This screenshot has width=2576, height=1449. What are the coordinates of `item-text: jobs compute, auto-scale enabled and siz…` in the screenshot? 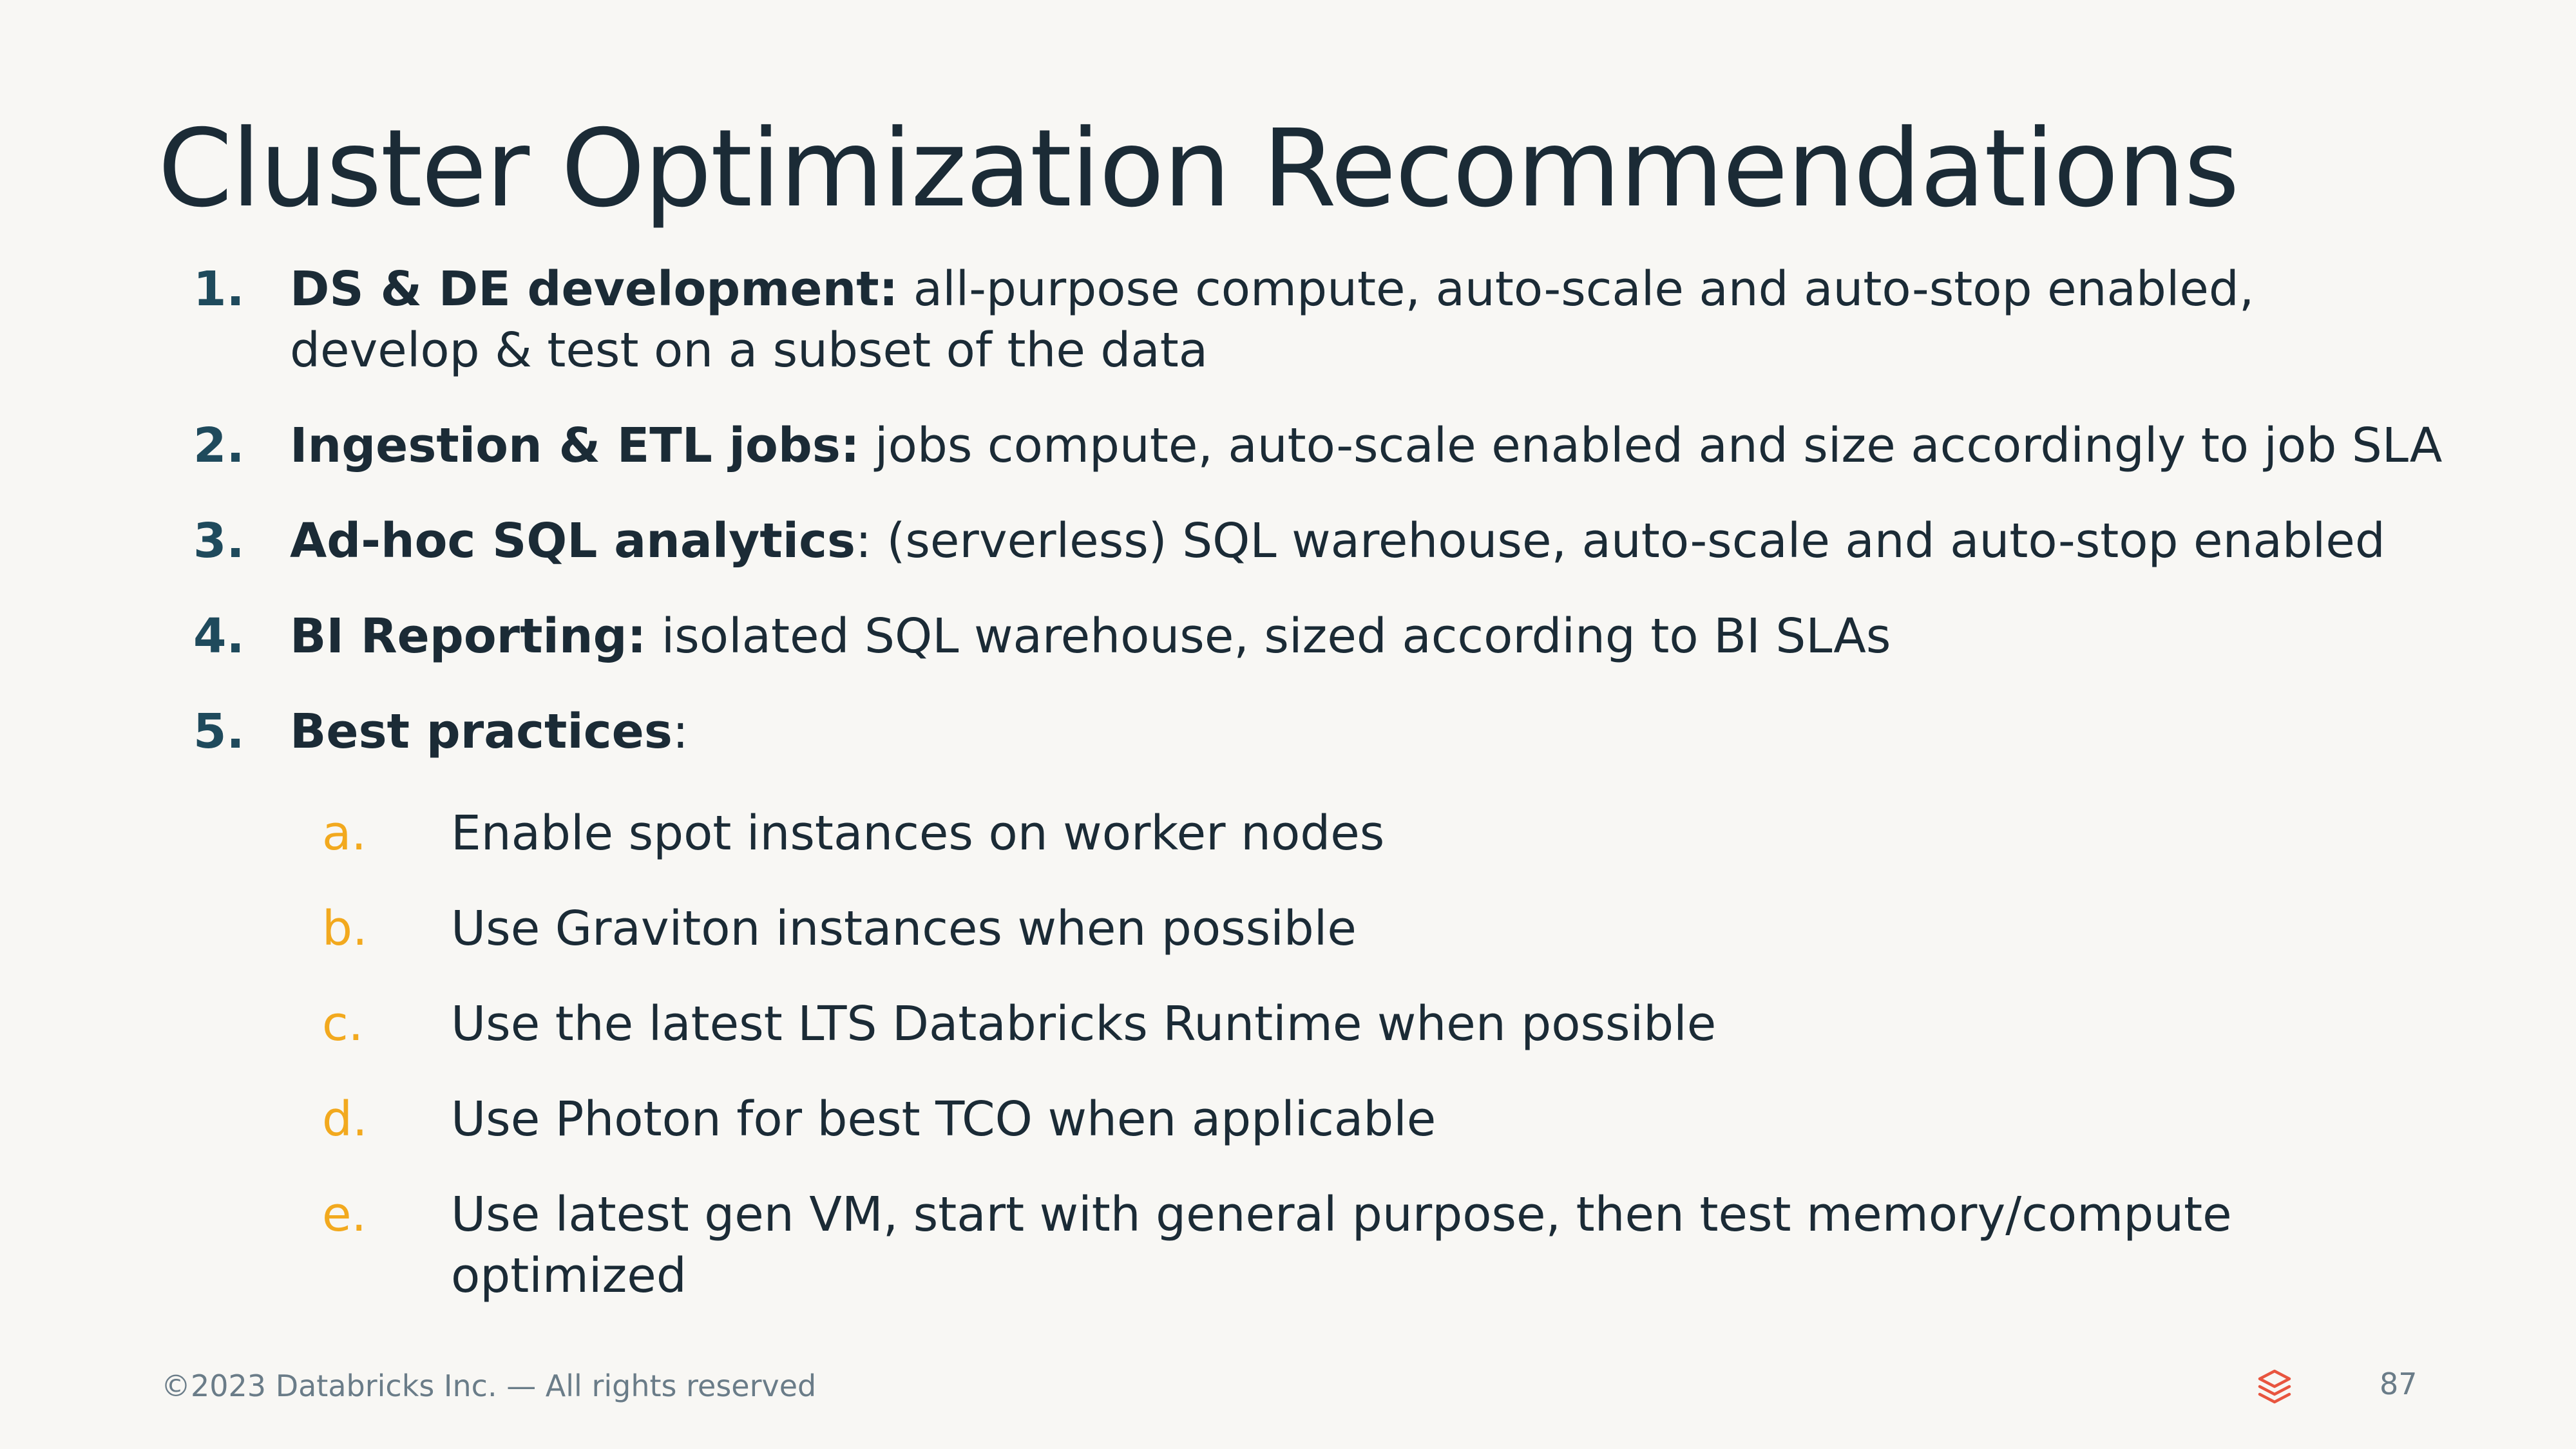 It's located at (1651, 446).